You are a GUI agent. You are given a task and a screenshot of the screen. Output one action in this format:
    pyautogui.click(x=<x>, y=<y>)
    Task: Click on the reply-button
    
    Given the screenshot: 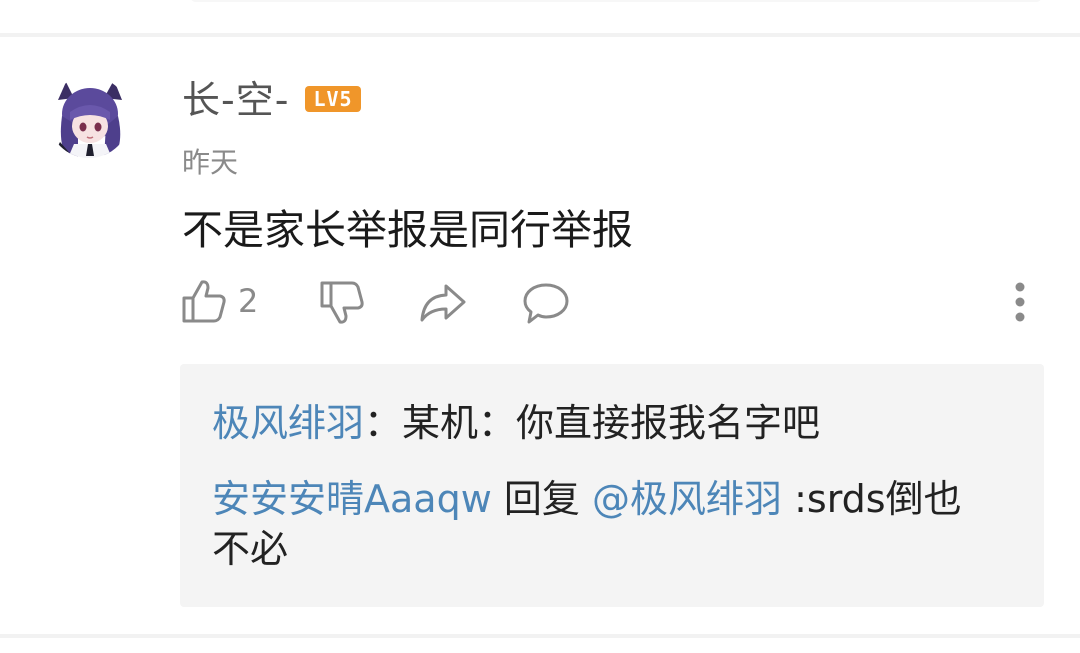 What is the action you would take?
    pyautogui.click(x=546, y=304)
    